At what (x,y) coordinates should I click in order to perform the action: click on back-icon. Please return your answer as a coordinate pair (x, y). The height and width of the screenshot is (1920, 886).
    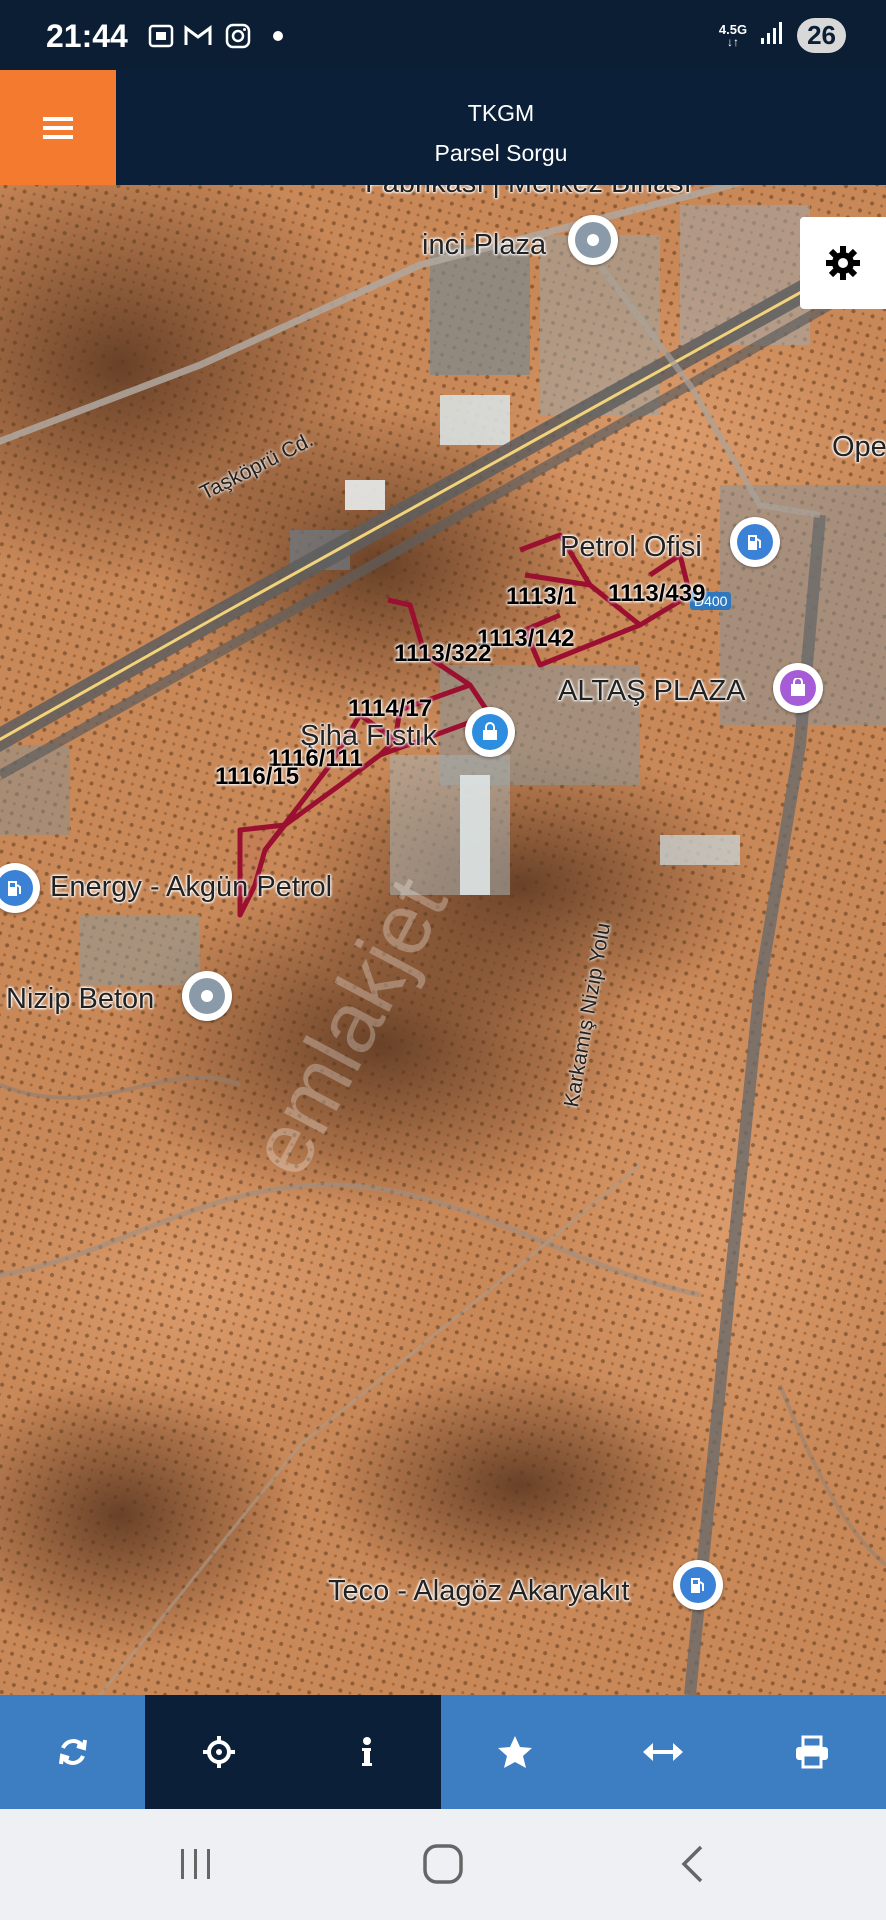
    Looking at the image, I should click on (692, 1864).